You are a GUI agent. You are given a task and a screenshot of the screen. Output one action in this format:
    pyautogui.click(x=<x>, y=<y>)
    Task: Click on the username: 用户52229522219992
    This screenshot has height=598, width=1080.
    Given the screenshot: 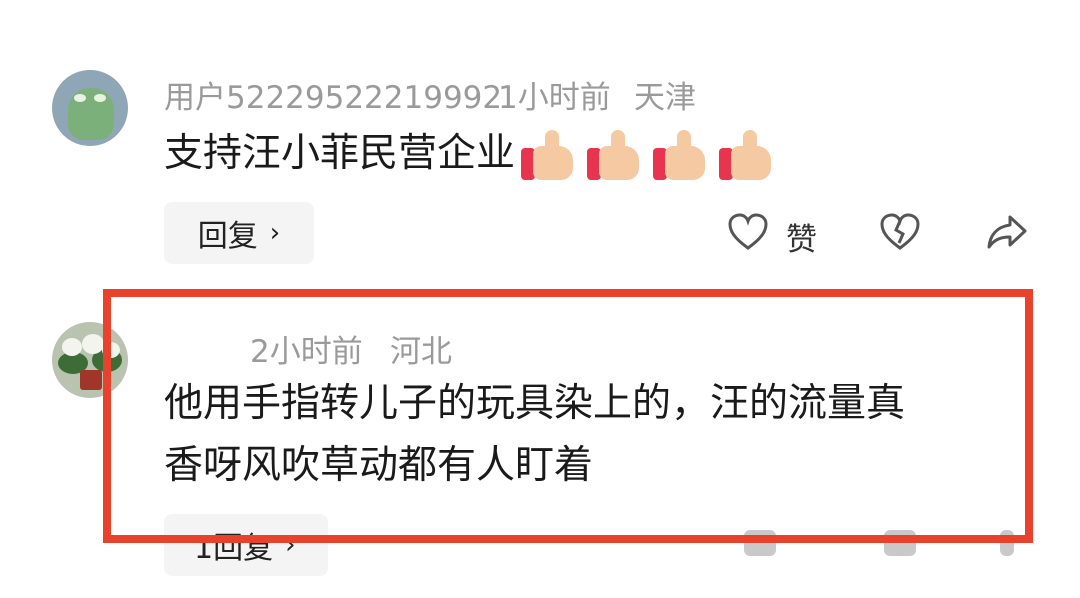 What is the action you would take?
    pyautogui.click(x=333, y=94)
    